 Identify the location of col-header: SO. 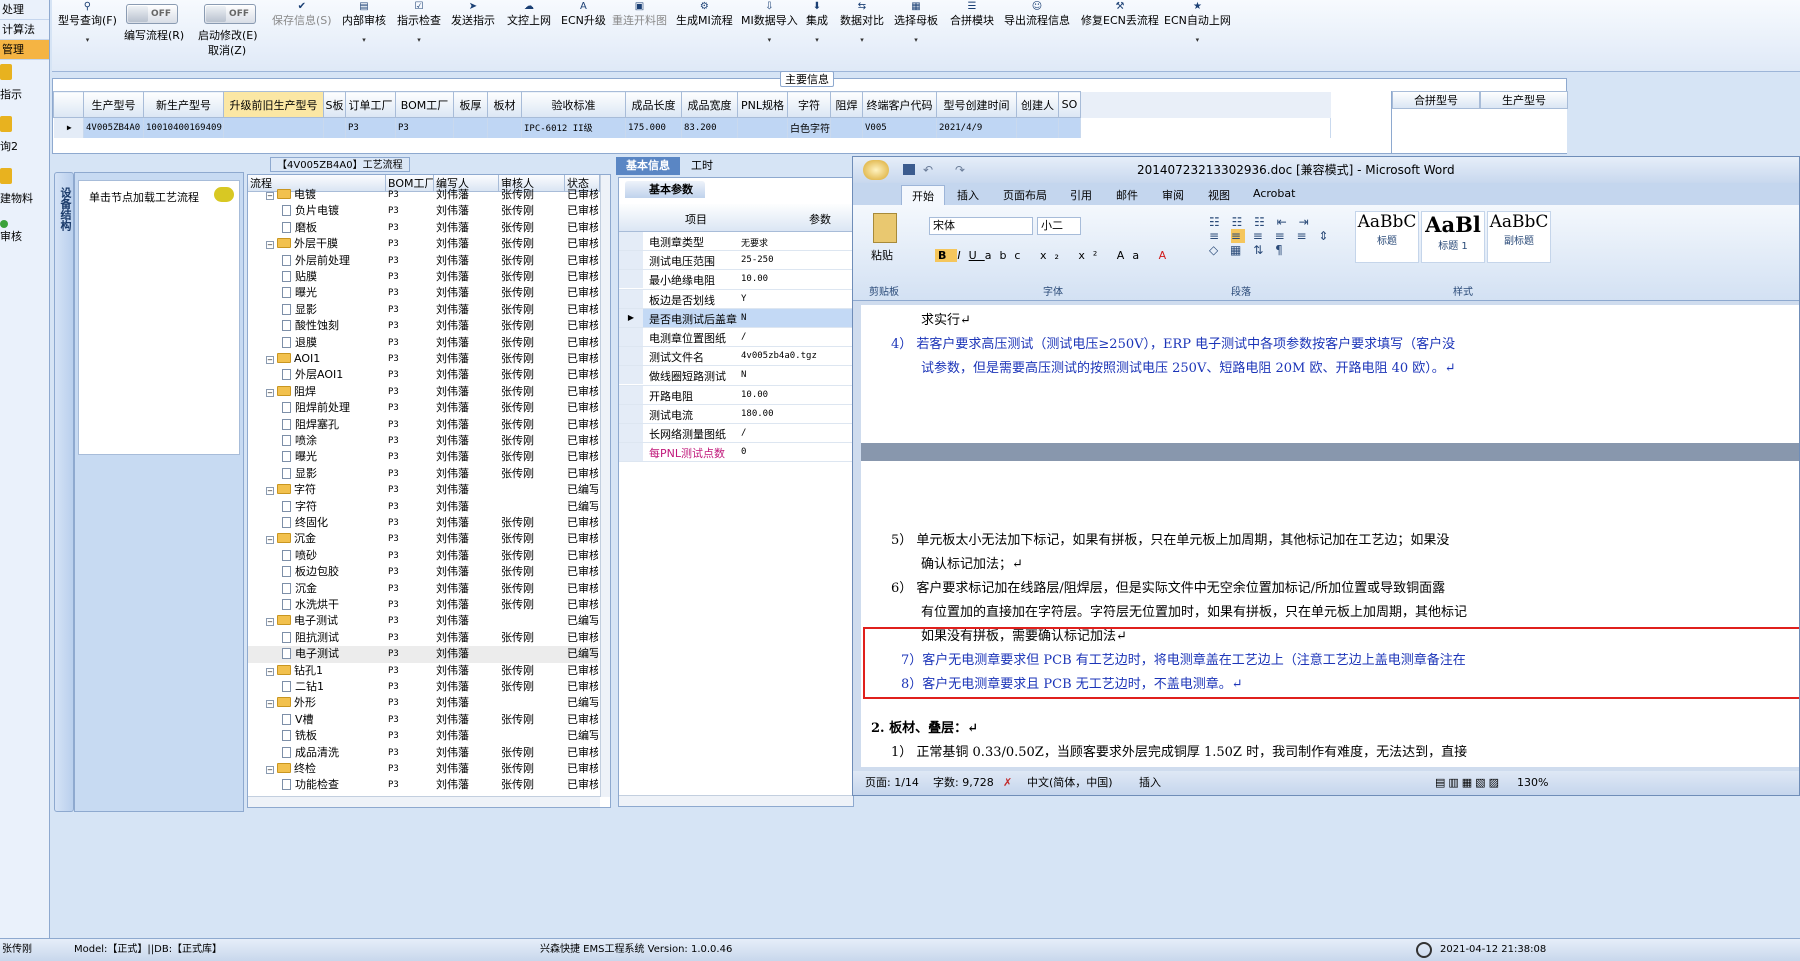
(1069, 104).